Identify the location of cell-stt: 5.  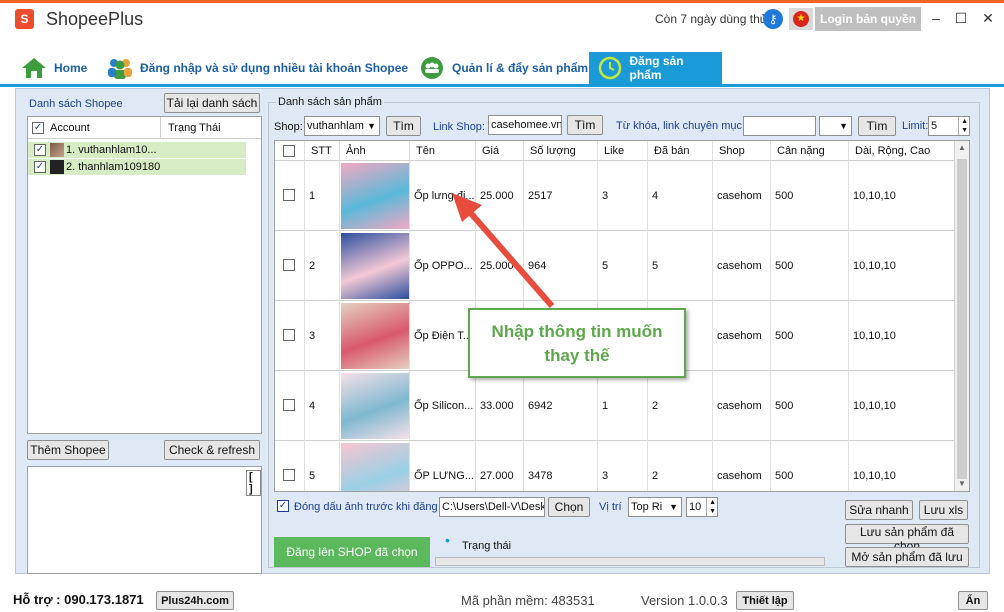
(322, 466).